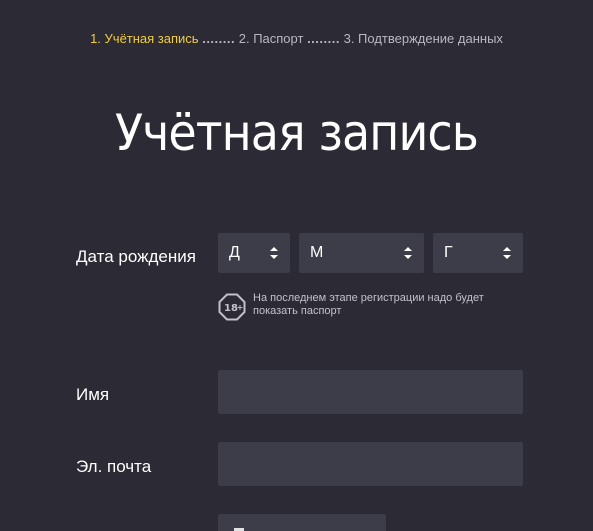 The width and height of the screenshot is (593, 531). Describe the element at coordinates (254, 253) in the screenshot. I see `birth-day-select: Д` at that location.